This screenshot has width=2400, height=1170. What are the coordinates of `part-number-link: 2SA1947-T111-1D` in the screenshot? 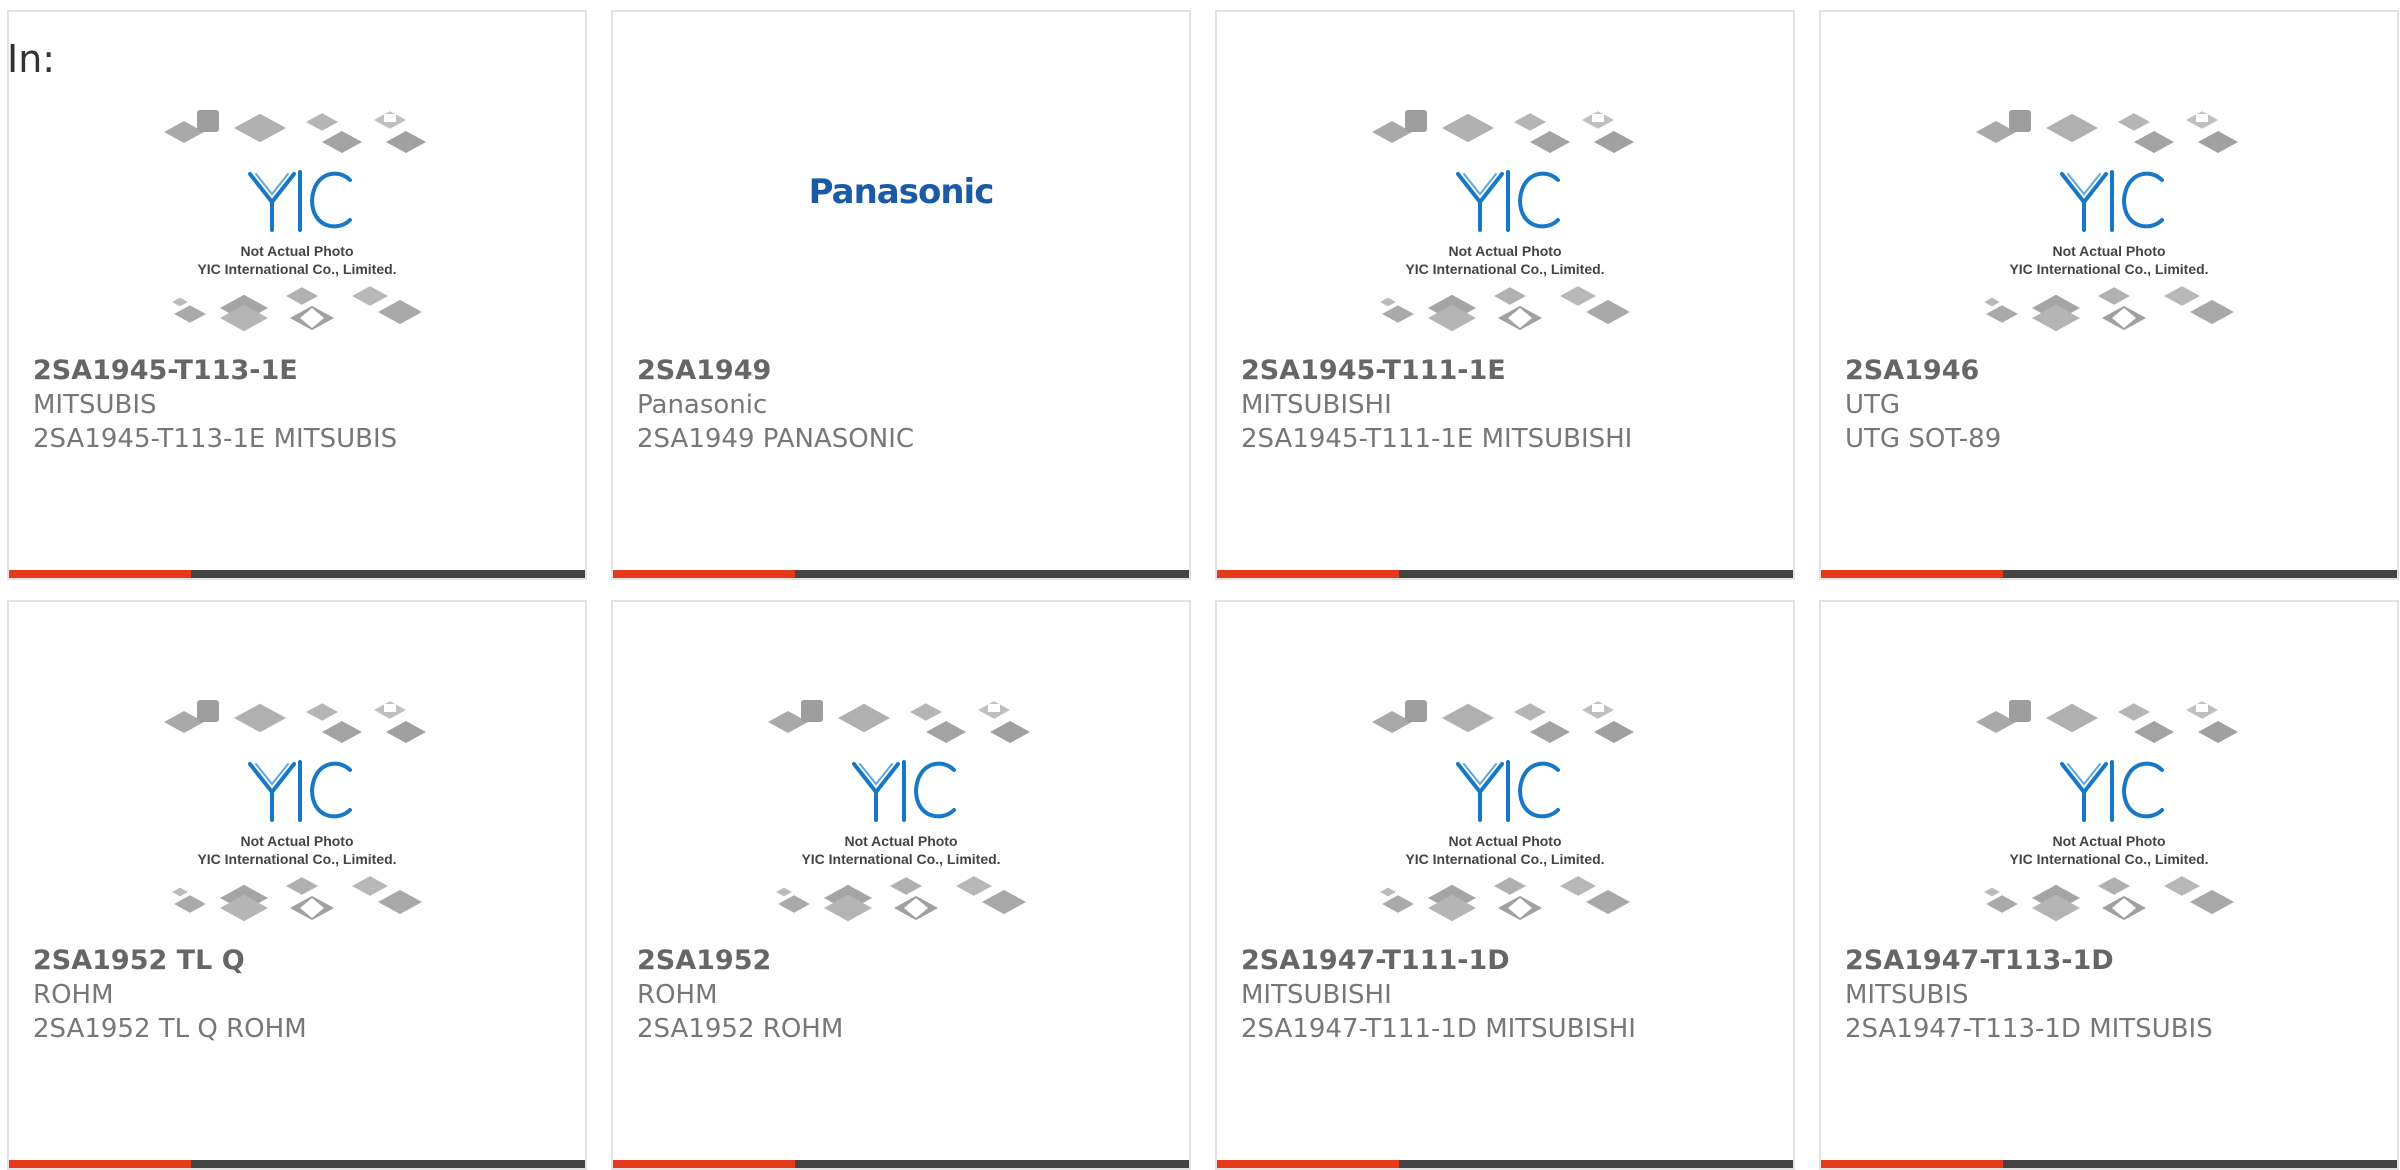 It's located at (1512, 961).